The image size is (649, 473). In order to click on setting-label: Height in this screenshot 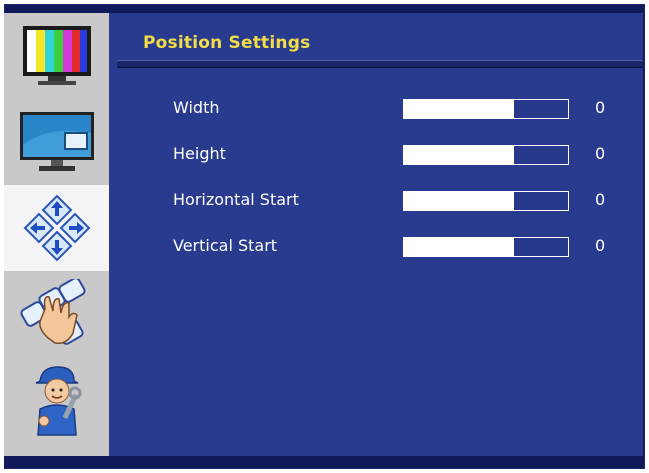, I will do `click(199, 153)`.